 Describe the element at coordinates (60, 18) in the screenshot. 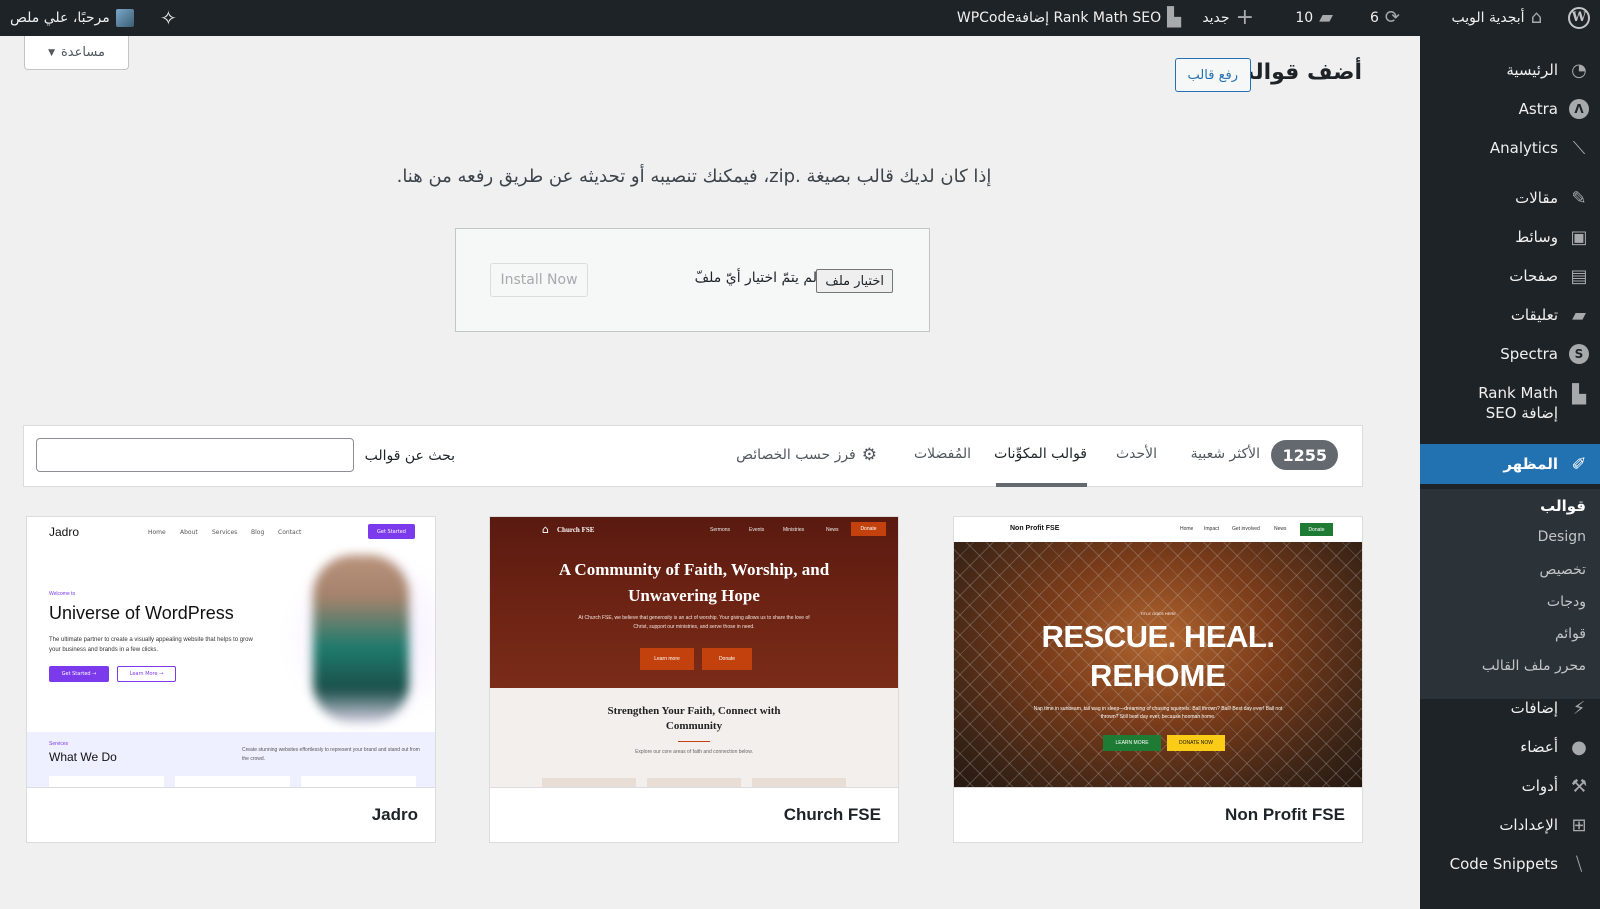

I see `greeting: مرحبًا، علي ملص` at that location.